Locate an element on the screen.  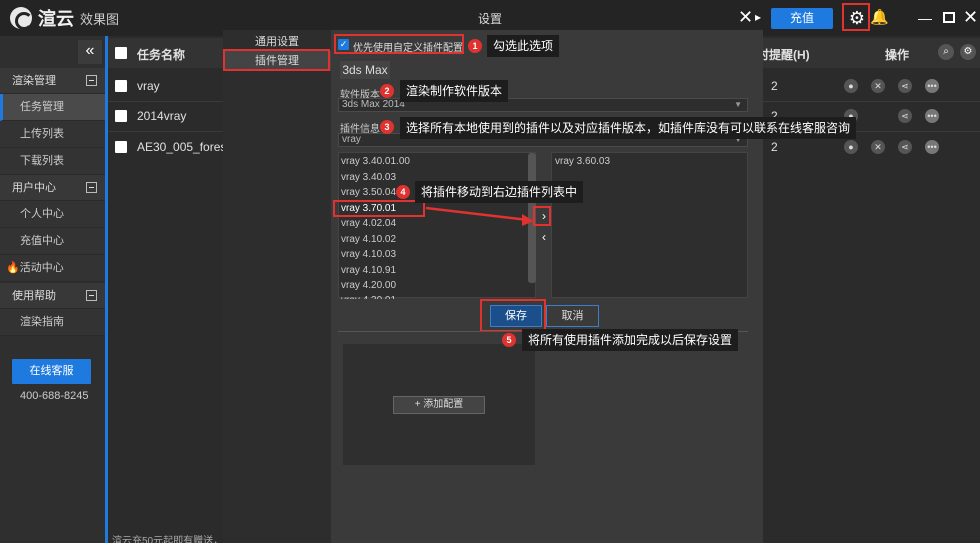
move-left-icon: ‹ is located at coordinates (544, 237).